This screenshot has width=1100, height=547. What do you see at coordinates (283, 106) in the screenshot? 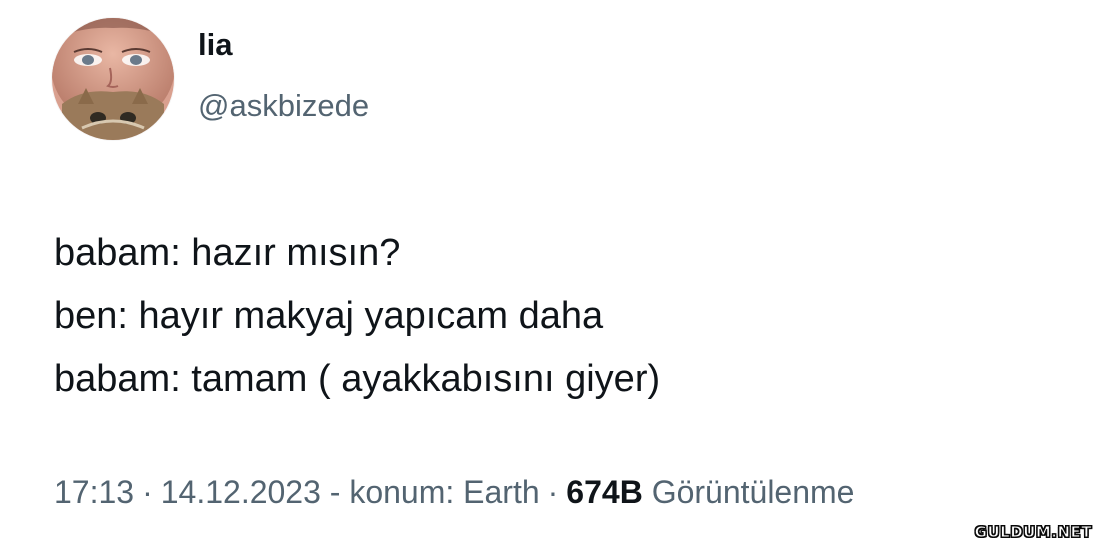
I see `author-handle: @askbizede` at bounding box center [283, 106].